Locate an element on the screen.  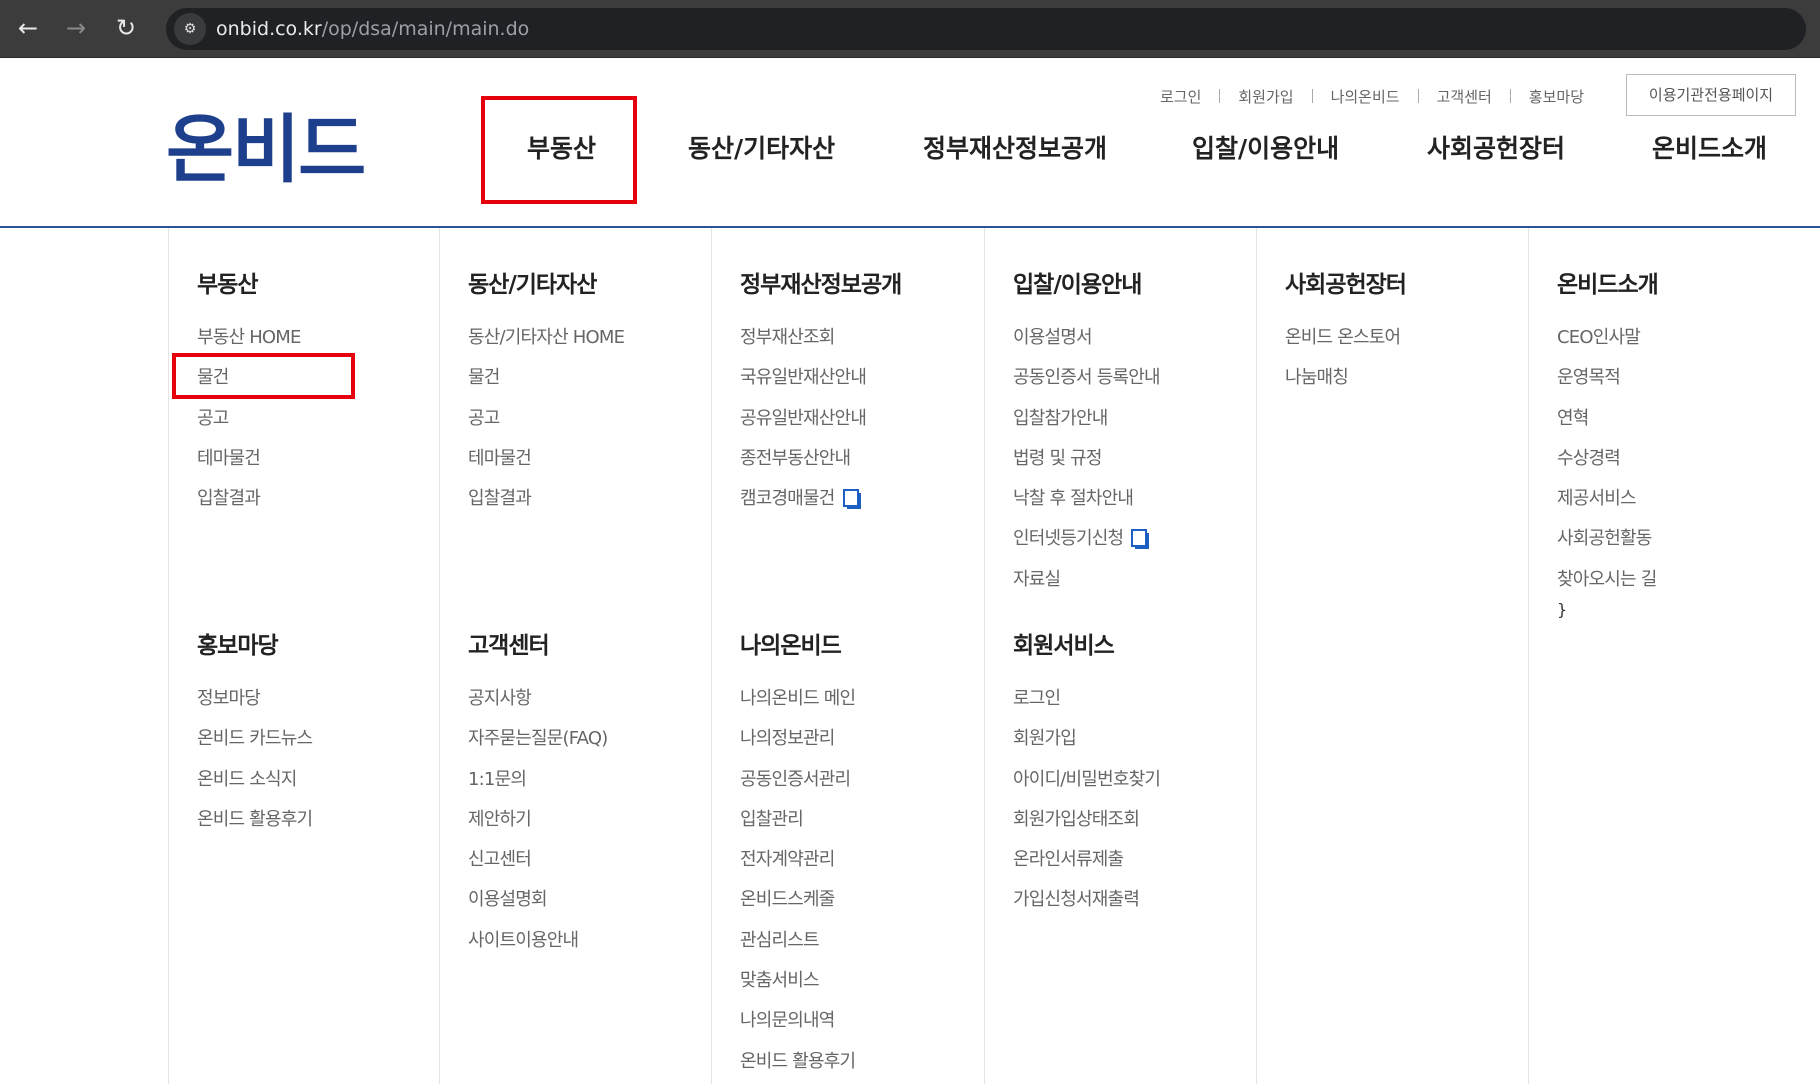
menu-item: 온비드 소식지 is located at coordinates (254, 780).